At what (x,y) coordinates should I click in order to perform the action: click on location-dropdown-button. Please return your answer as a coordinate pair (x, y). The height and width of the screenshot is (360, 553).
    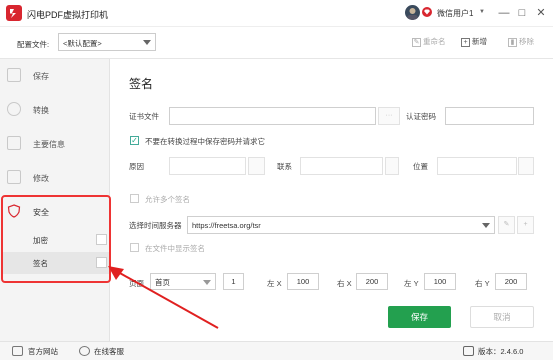
    Looking at the image, I should click on (526, 166).